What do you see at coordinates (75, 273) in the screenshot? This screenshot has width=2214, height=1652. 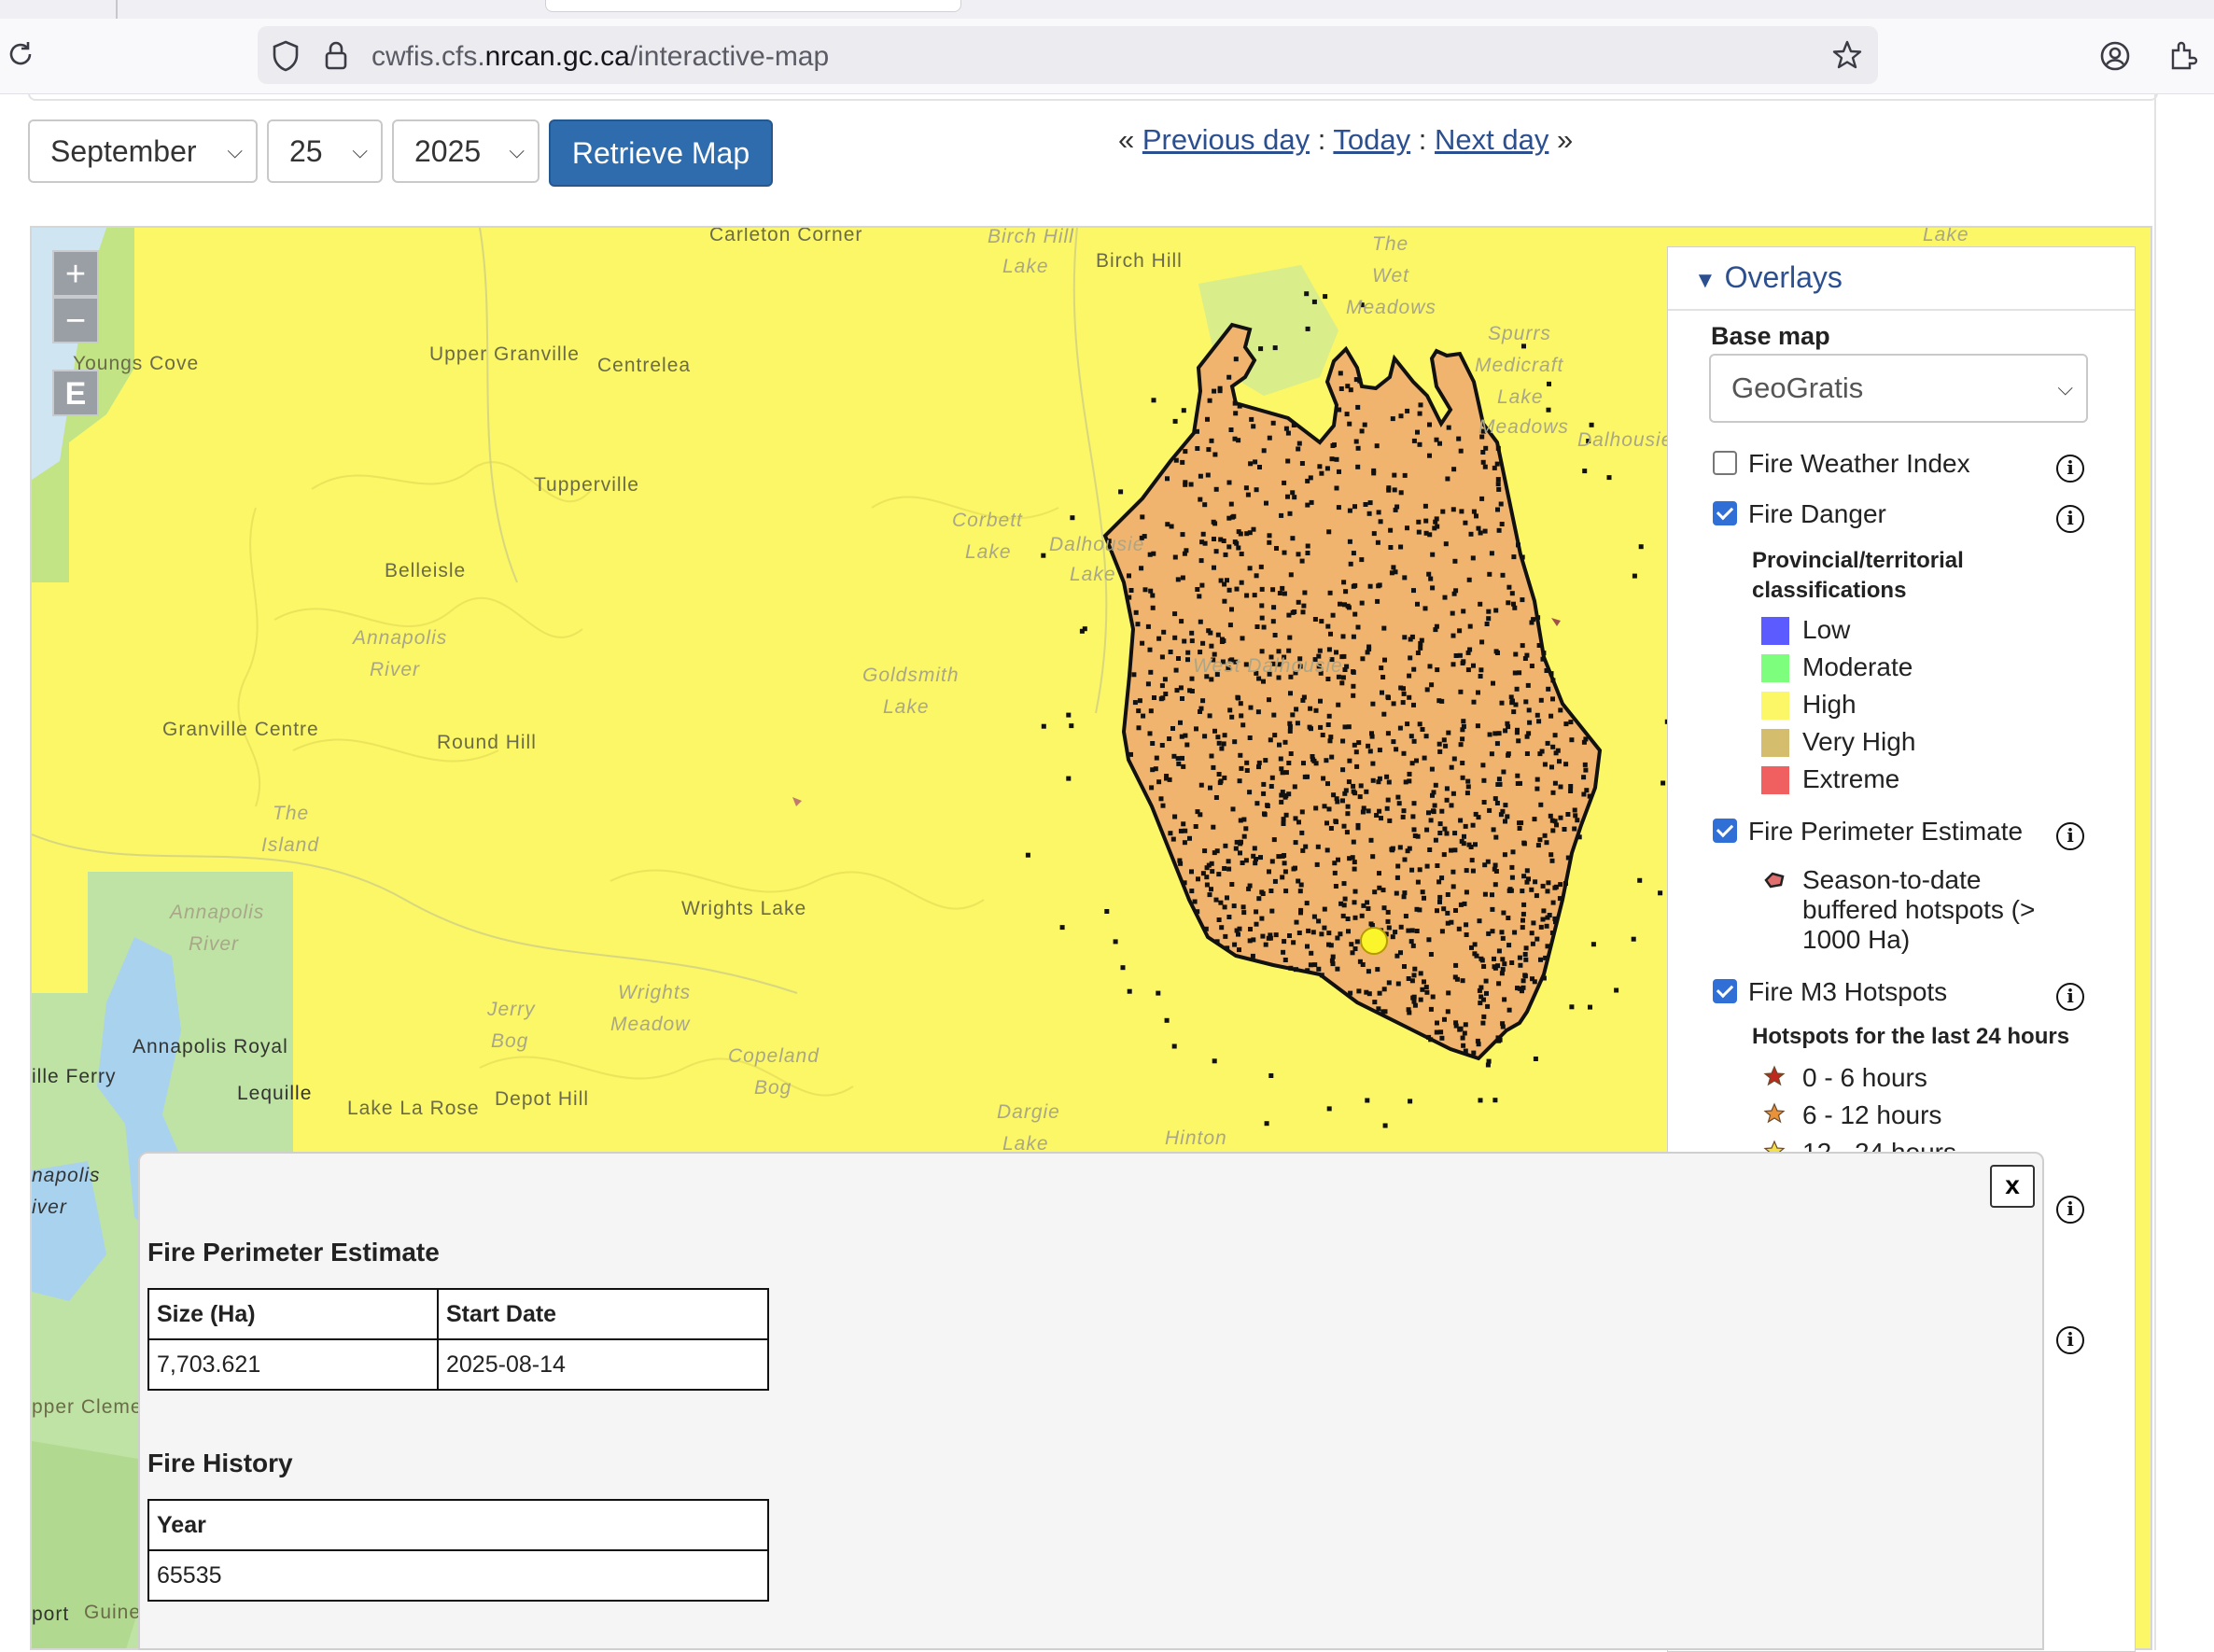 I see `zoom-in-button: +` at bounding box center [75, 273].